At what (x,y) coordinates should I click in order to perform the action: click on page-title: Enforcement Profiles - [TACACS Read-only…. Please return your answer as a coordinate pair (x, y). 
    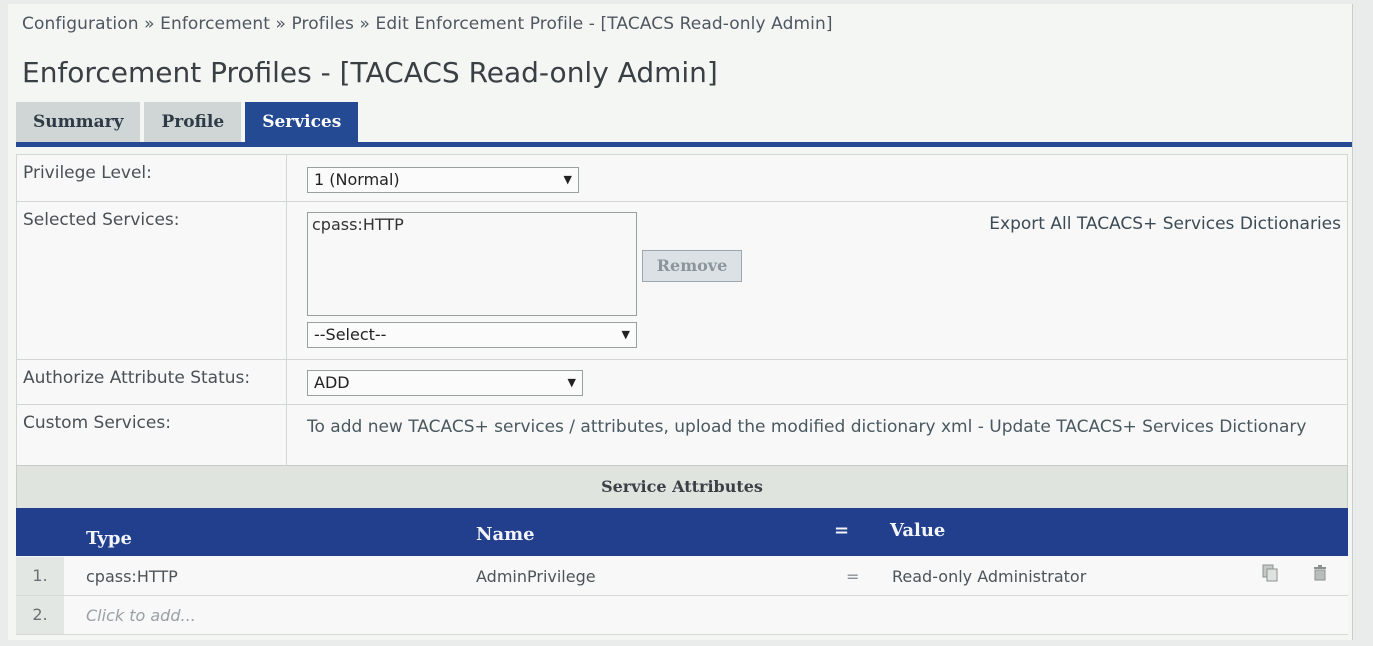
    Looking at the image, I should click on (370, 72).